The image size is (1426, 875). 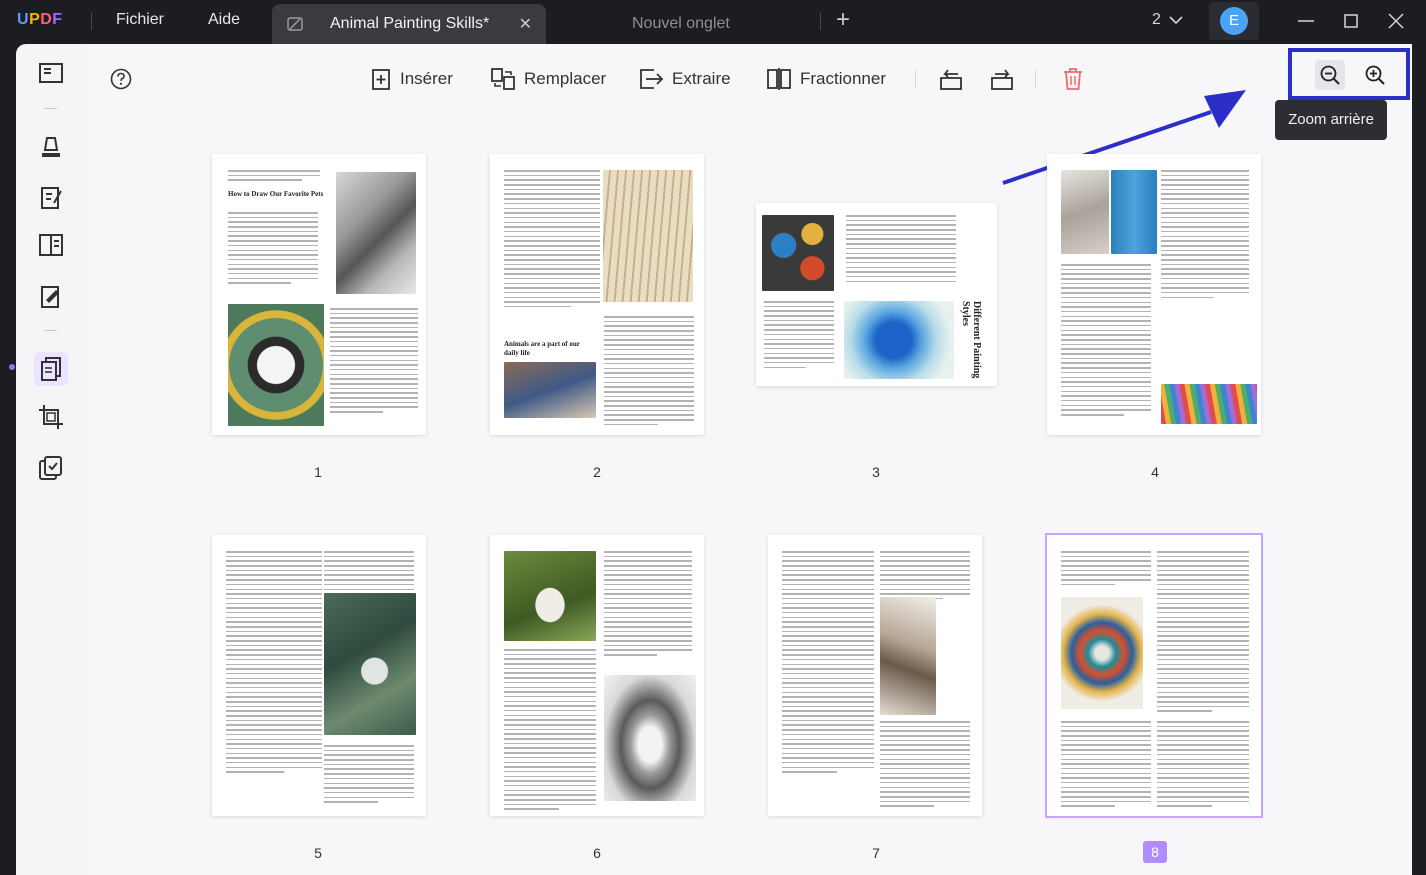 I want to click on form-icon, so click(x=51, y=245).